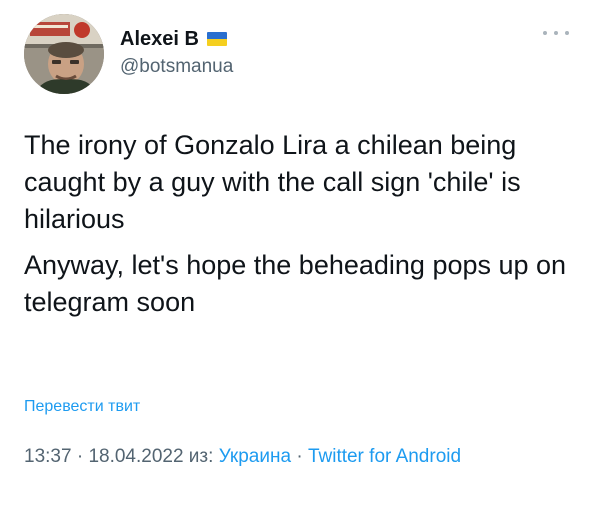 This screenshot has height=518, width=591. What do you see at coordinates (216, 42) in the screenshot?
I see `flag-bottom-stripe` at bounding box center [216, 42].